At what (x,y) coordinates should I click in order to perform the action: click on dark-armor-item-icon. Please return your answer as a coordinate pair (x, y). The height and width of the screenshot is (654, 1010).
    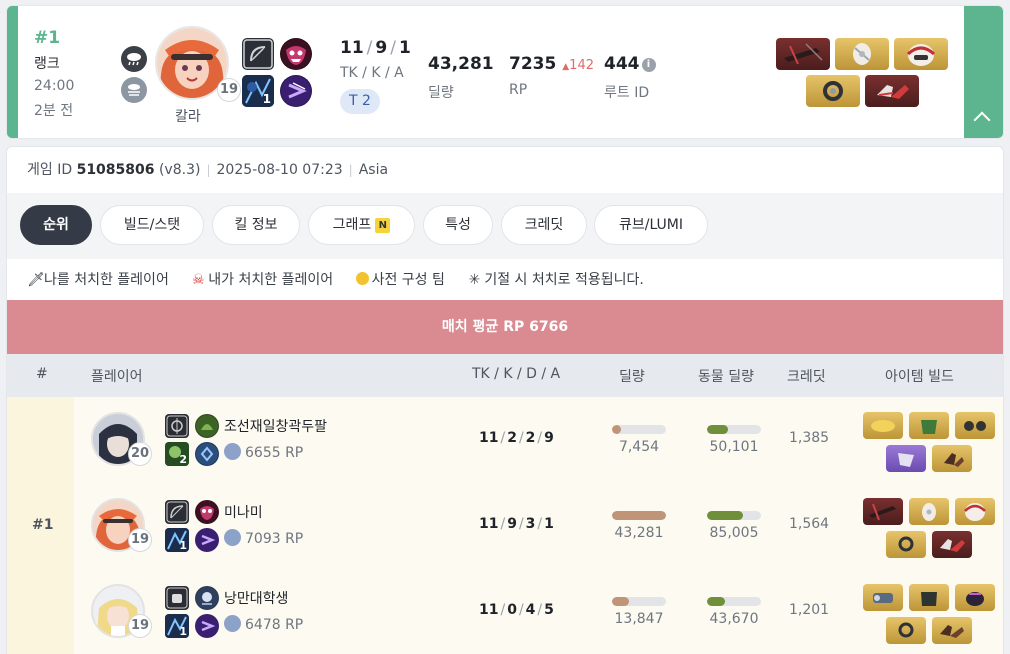
    Looking at the image, I should click on (929, 597).